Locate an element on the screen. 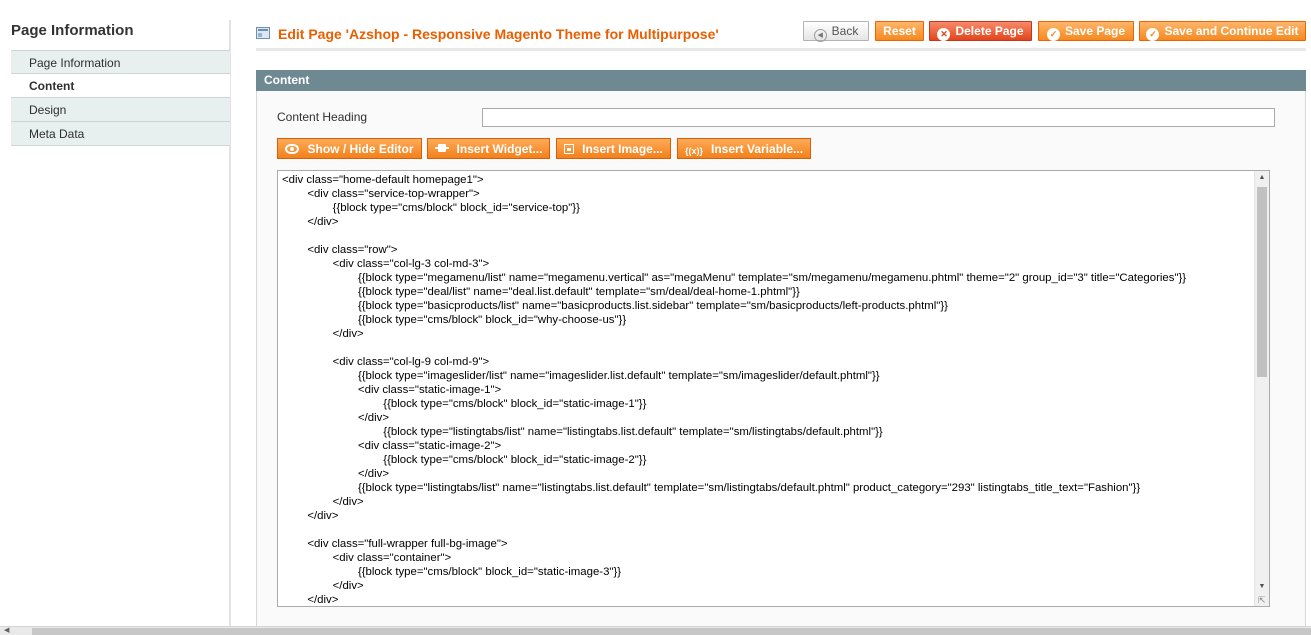  page-icon is located at coordinates (263, 33).